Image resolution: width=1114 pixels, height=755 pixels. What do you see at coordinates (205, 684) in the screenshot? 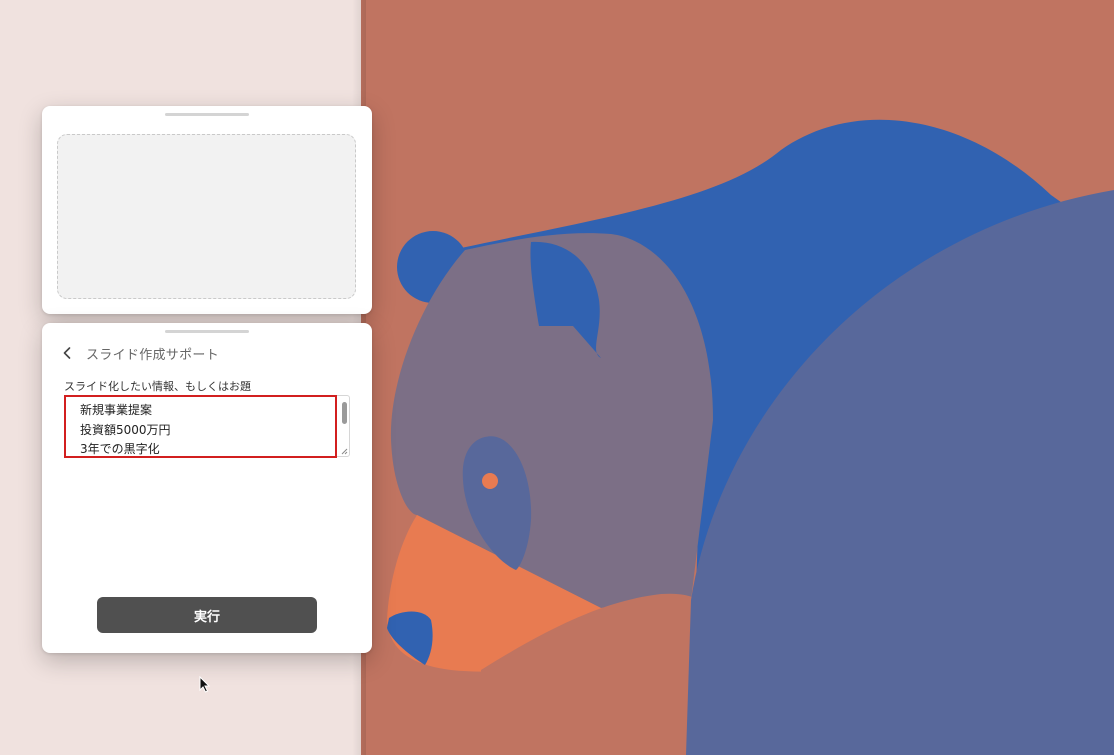
I see `mouse-cursor-icon` at bounding box center [205, 684].